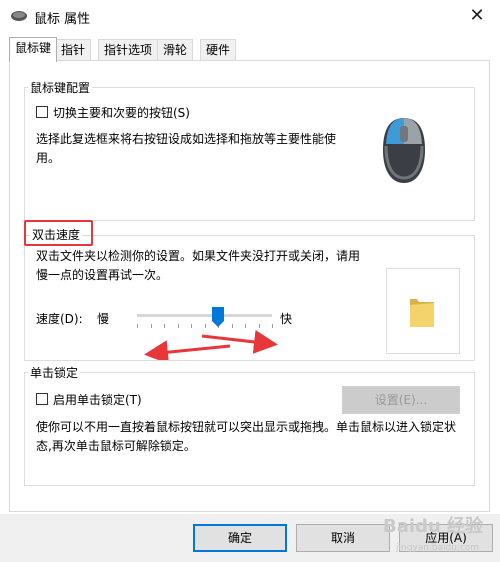 Image resolution: width=500 pixels, height=562 pixels. I want to click on double-click-title: 双击速度, so click(56, 234).